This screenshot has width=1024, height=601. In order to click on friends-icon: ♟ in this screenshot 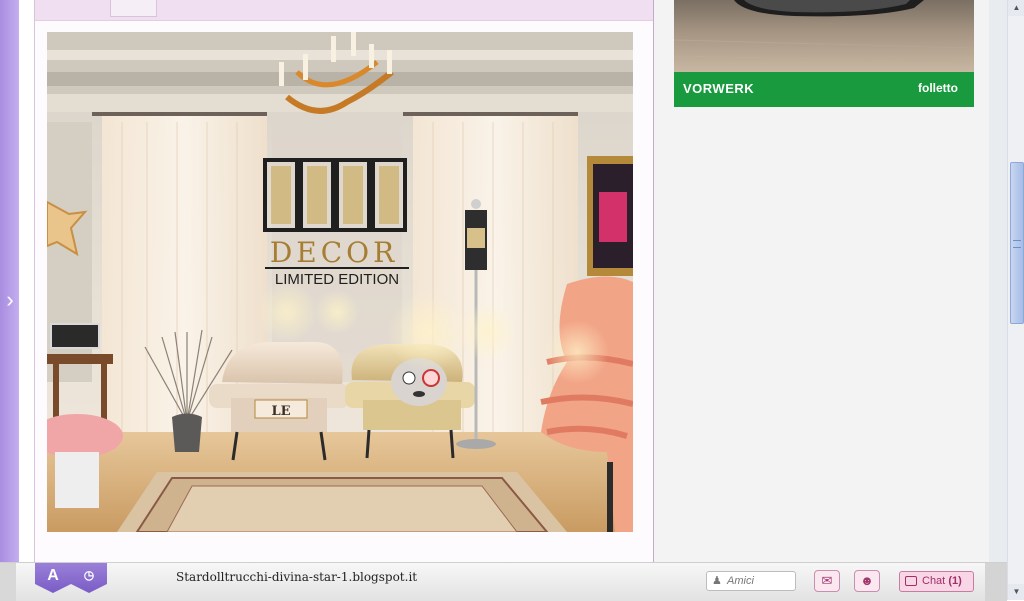, I will do `click(717, 581)`.